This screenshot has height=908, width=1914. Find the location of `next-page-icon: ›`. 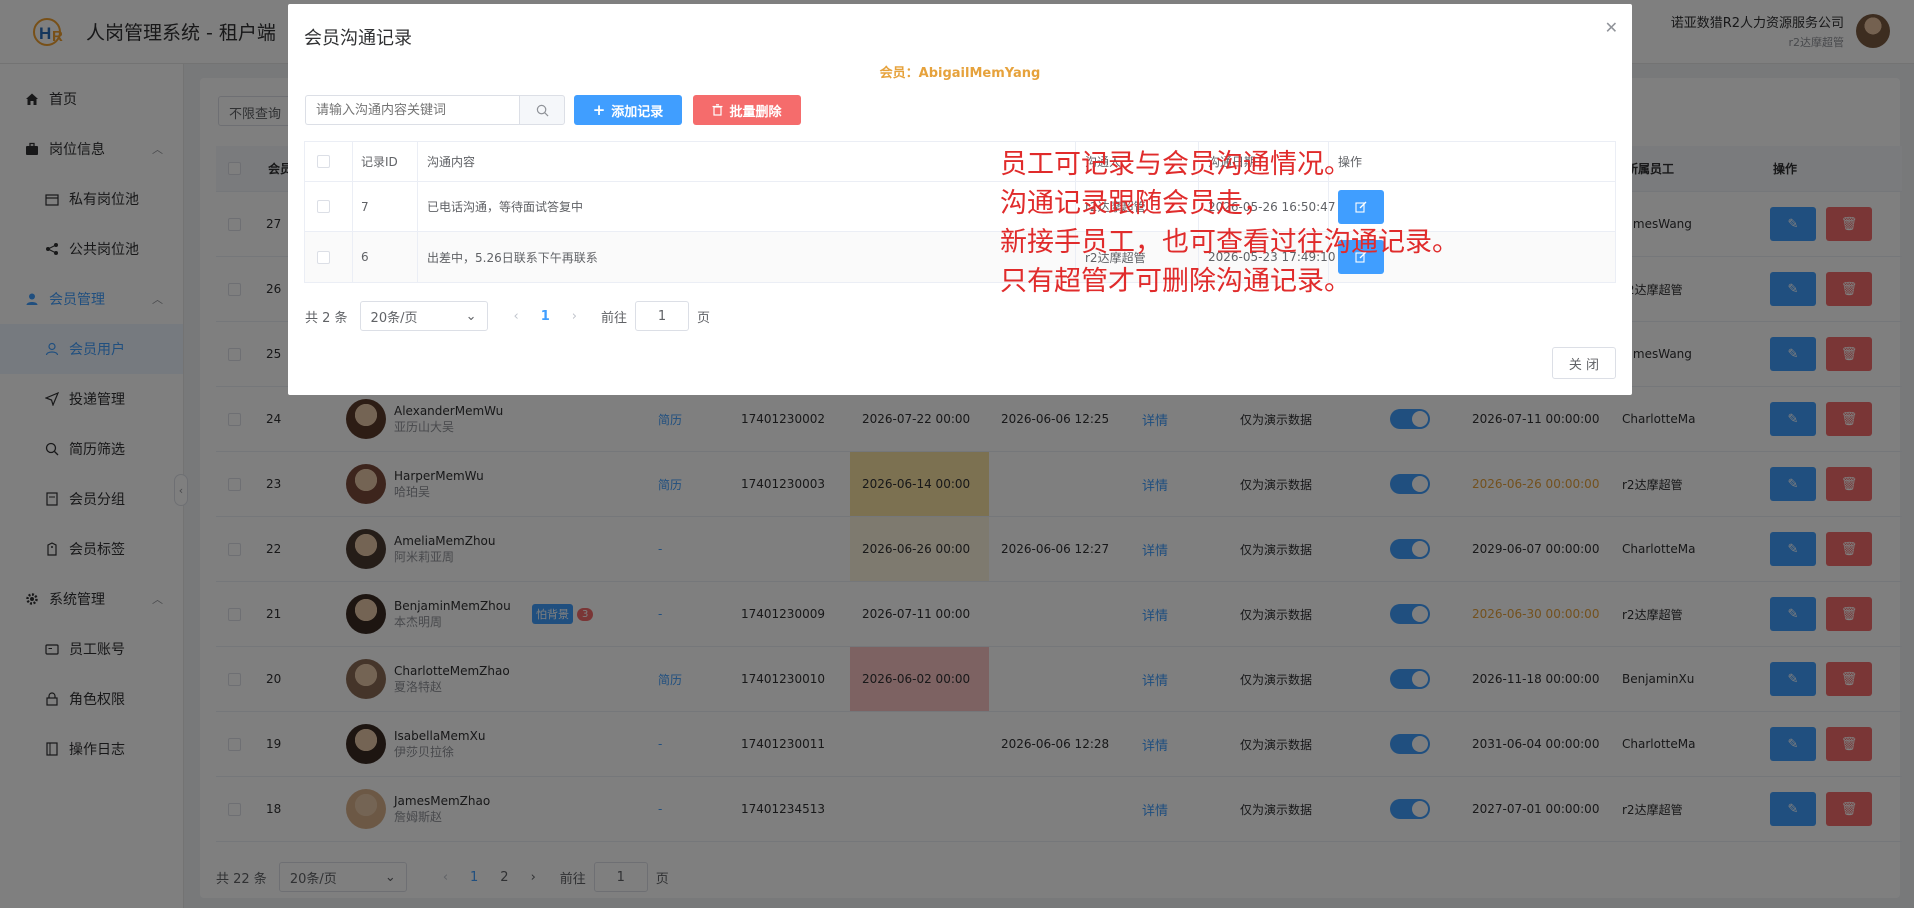

next-page-icon: › is located at coordinates (574, 316).